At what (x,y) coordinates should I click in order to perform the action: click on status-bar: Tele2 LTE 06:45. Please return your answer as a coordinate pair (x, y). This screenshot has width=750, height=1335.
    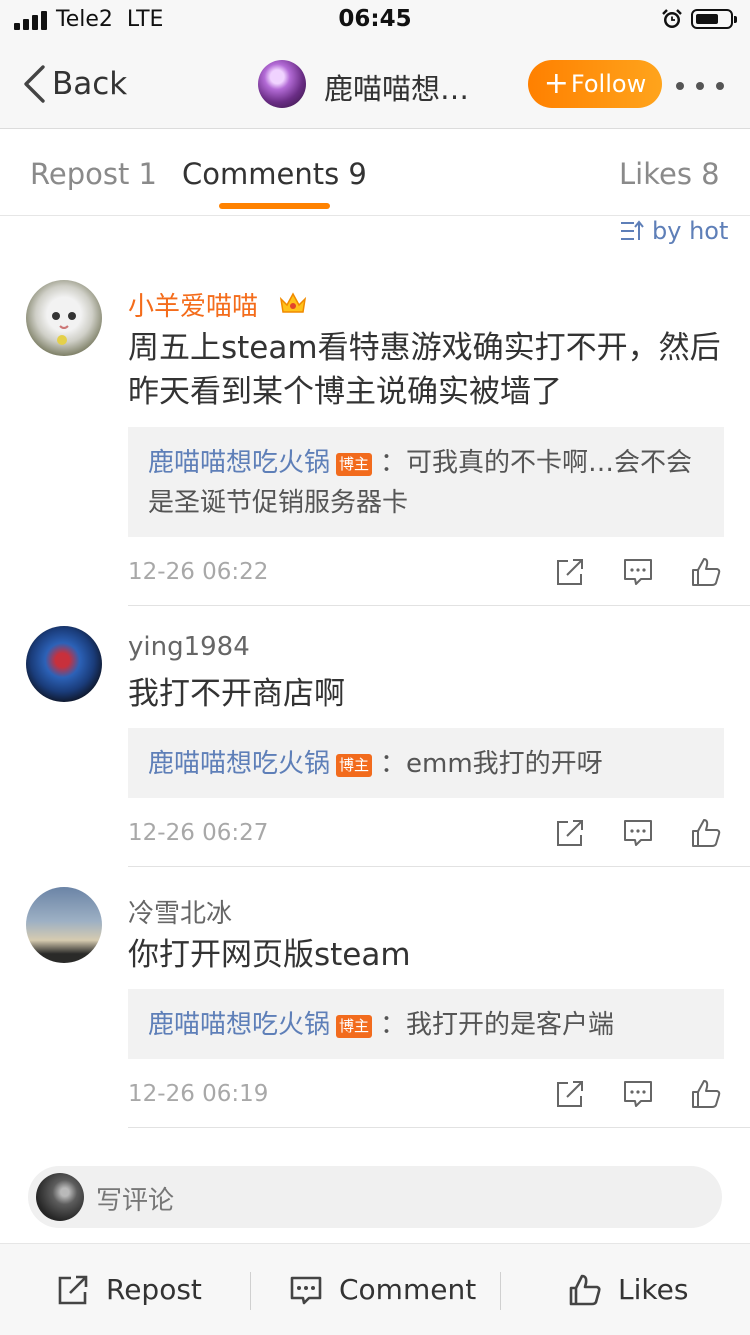
    Looking at the image, I should click on (375, 20).